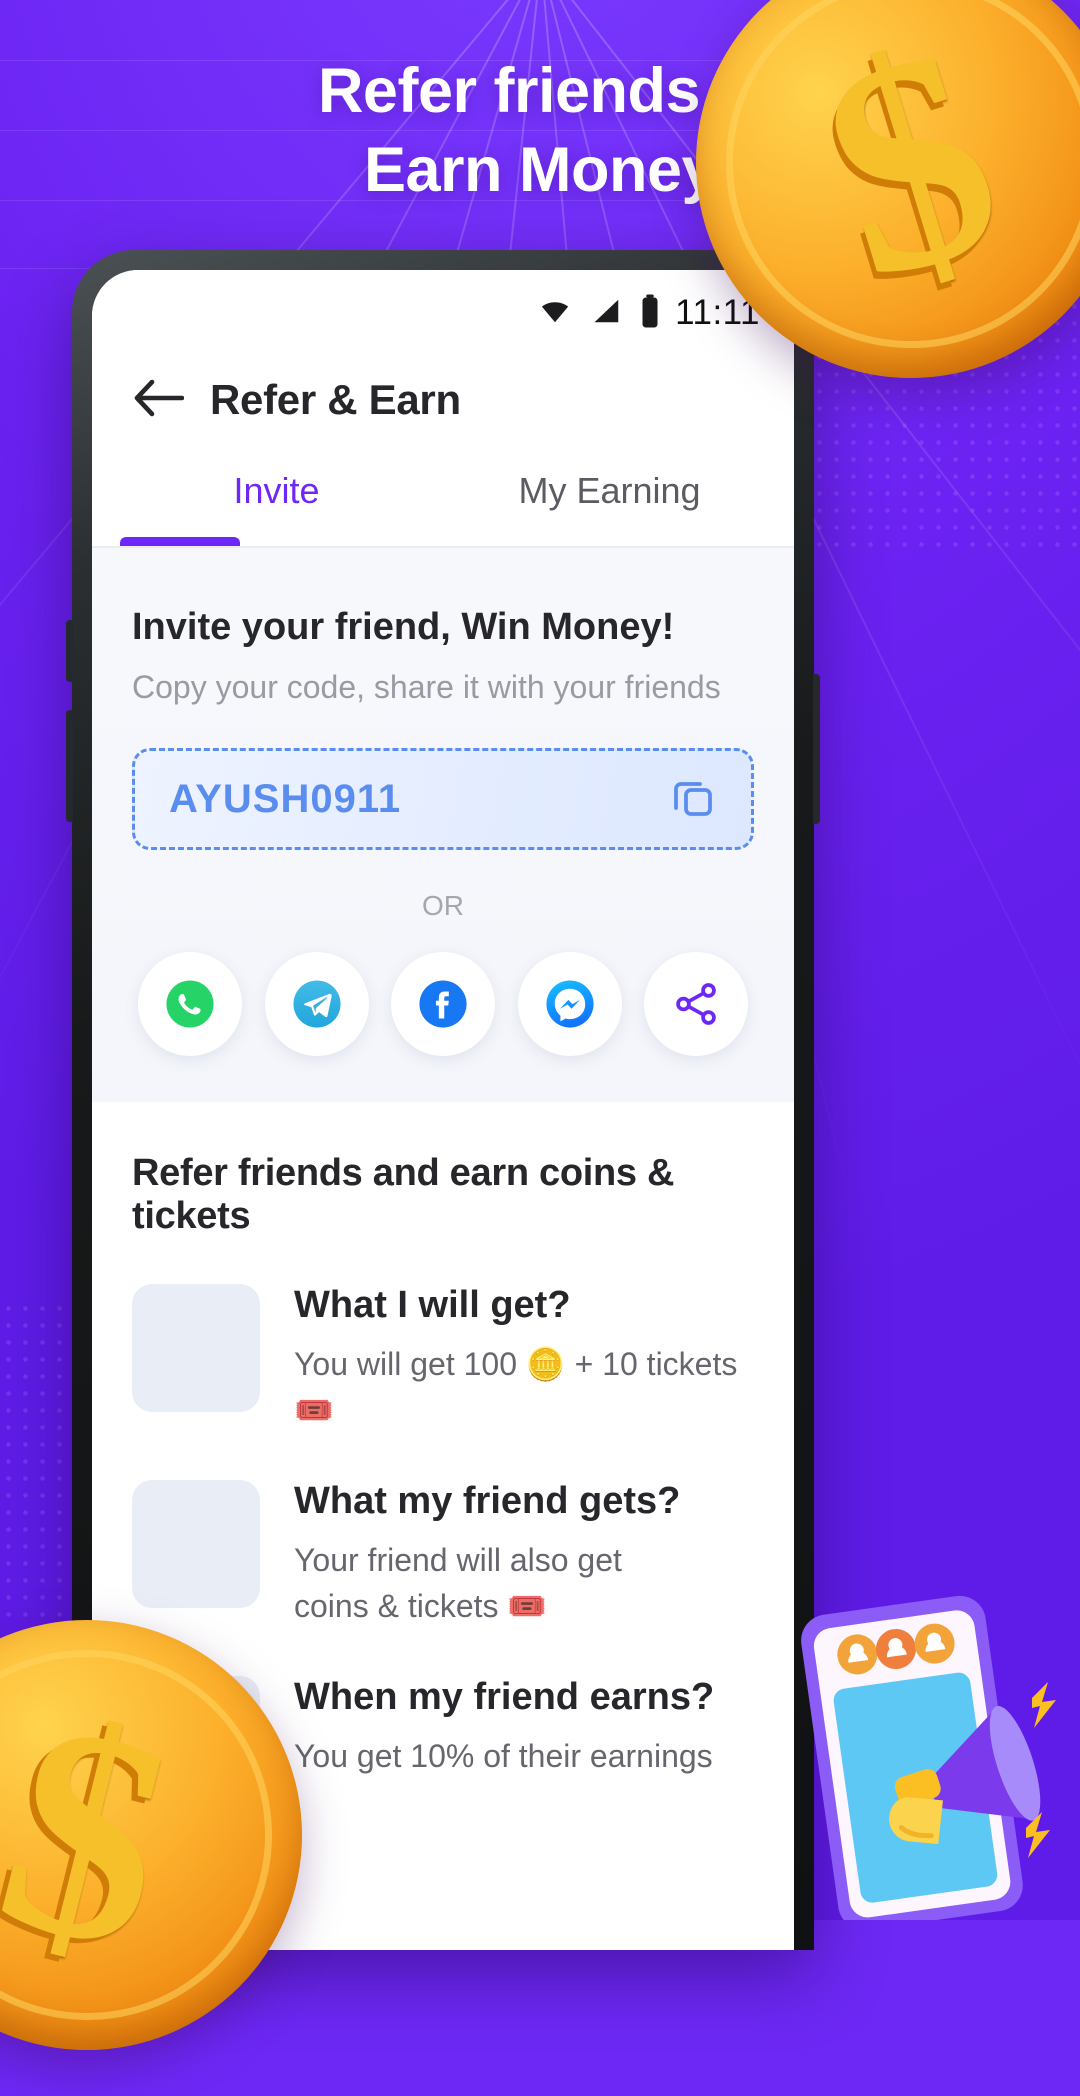 The image size is (1080, 2096). I want to click on battery-icon, so click(650, 313).